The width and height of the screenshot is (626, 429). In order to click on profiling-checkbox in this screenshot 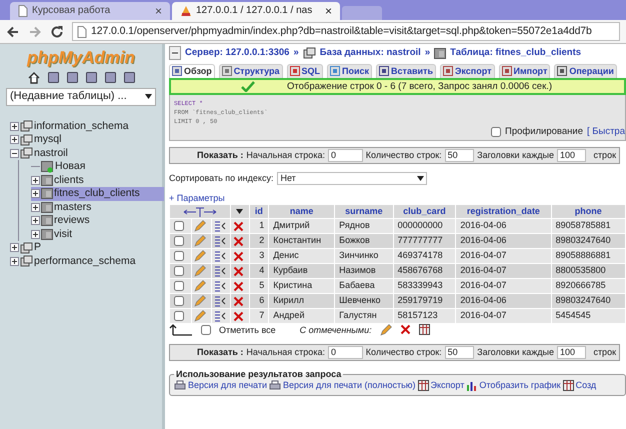, I will do `click(495, 131)`.